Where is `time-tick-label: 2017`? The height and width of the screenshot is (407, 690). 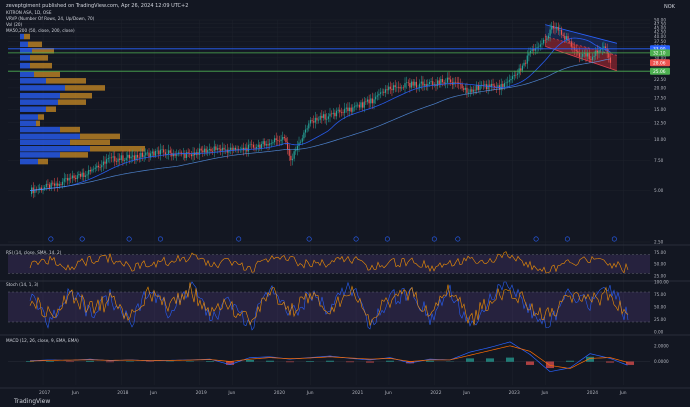
time-tick-label: 2017 is located at coordinates (44, 393).